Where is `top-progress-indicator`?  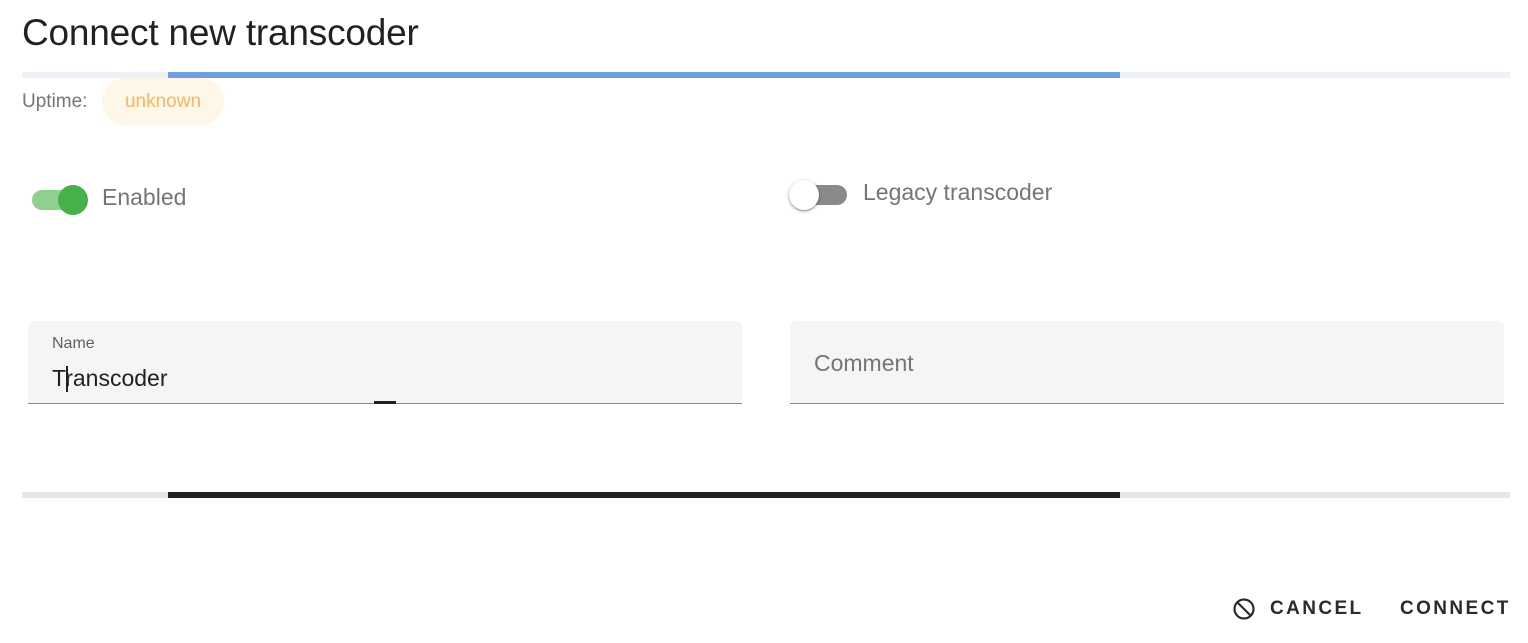 top-progress-indicator is located at coordinates (644, 75).